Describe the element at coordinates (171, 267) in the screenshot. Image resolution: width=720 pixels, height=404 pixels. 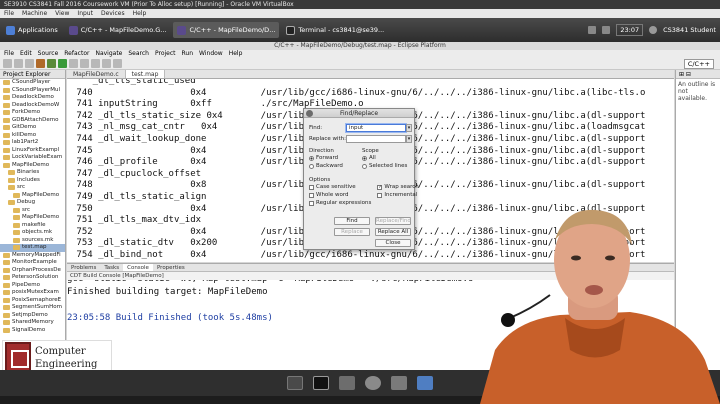
I see `tab-properties: Properties` at that location.